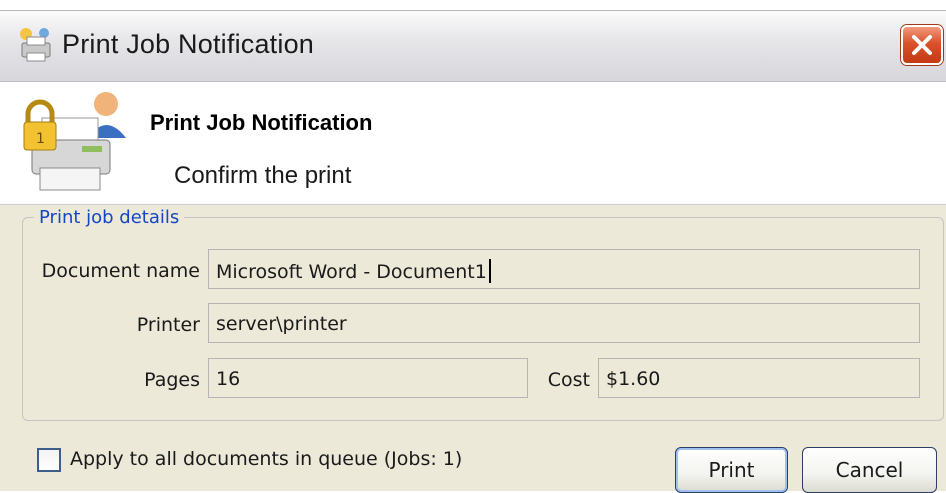  I want to click on header-title: Print Job Notification, so click(261, 122).